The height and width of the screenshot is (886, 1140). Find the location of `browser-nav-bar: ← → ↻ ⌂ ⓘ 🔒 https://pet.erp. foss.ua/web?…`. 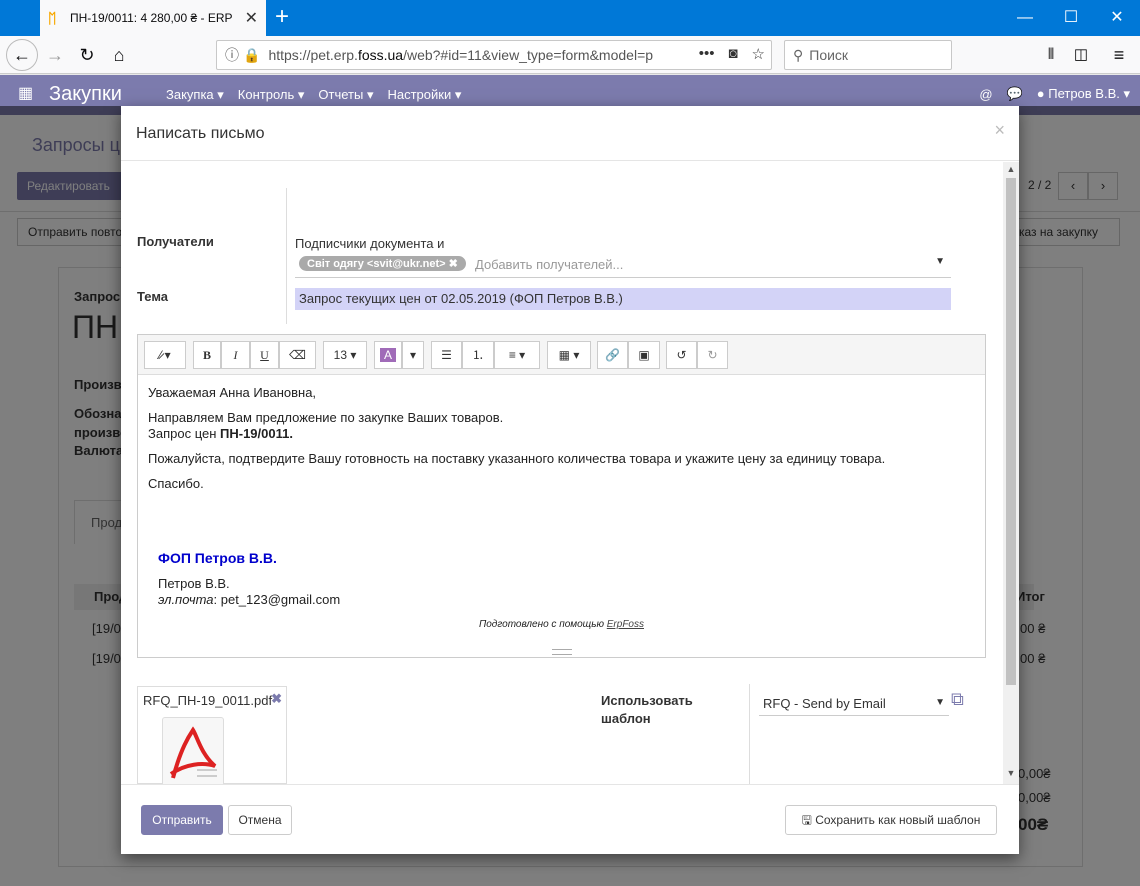

browser-nav-bar: ← → ↻ ⌂ ⓘ 🔒 https://pet.erp. foss.ua/web?… is located at coordinates (570, 55).